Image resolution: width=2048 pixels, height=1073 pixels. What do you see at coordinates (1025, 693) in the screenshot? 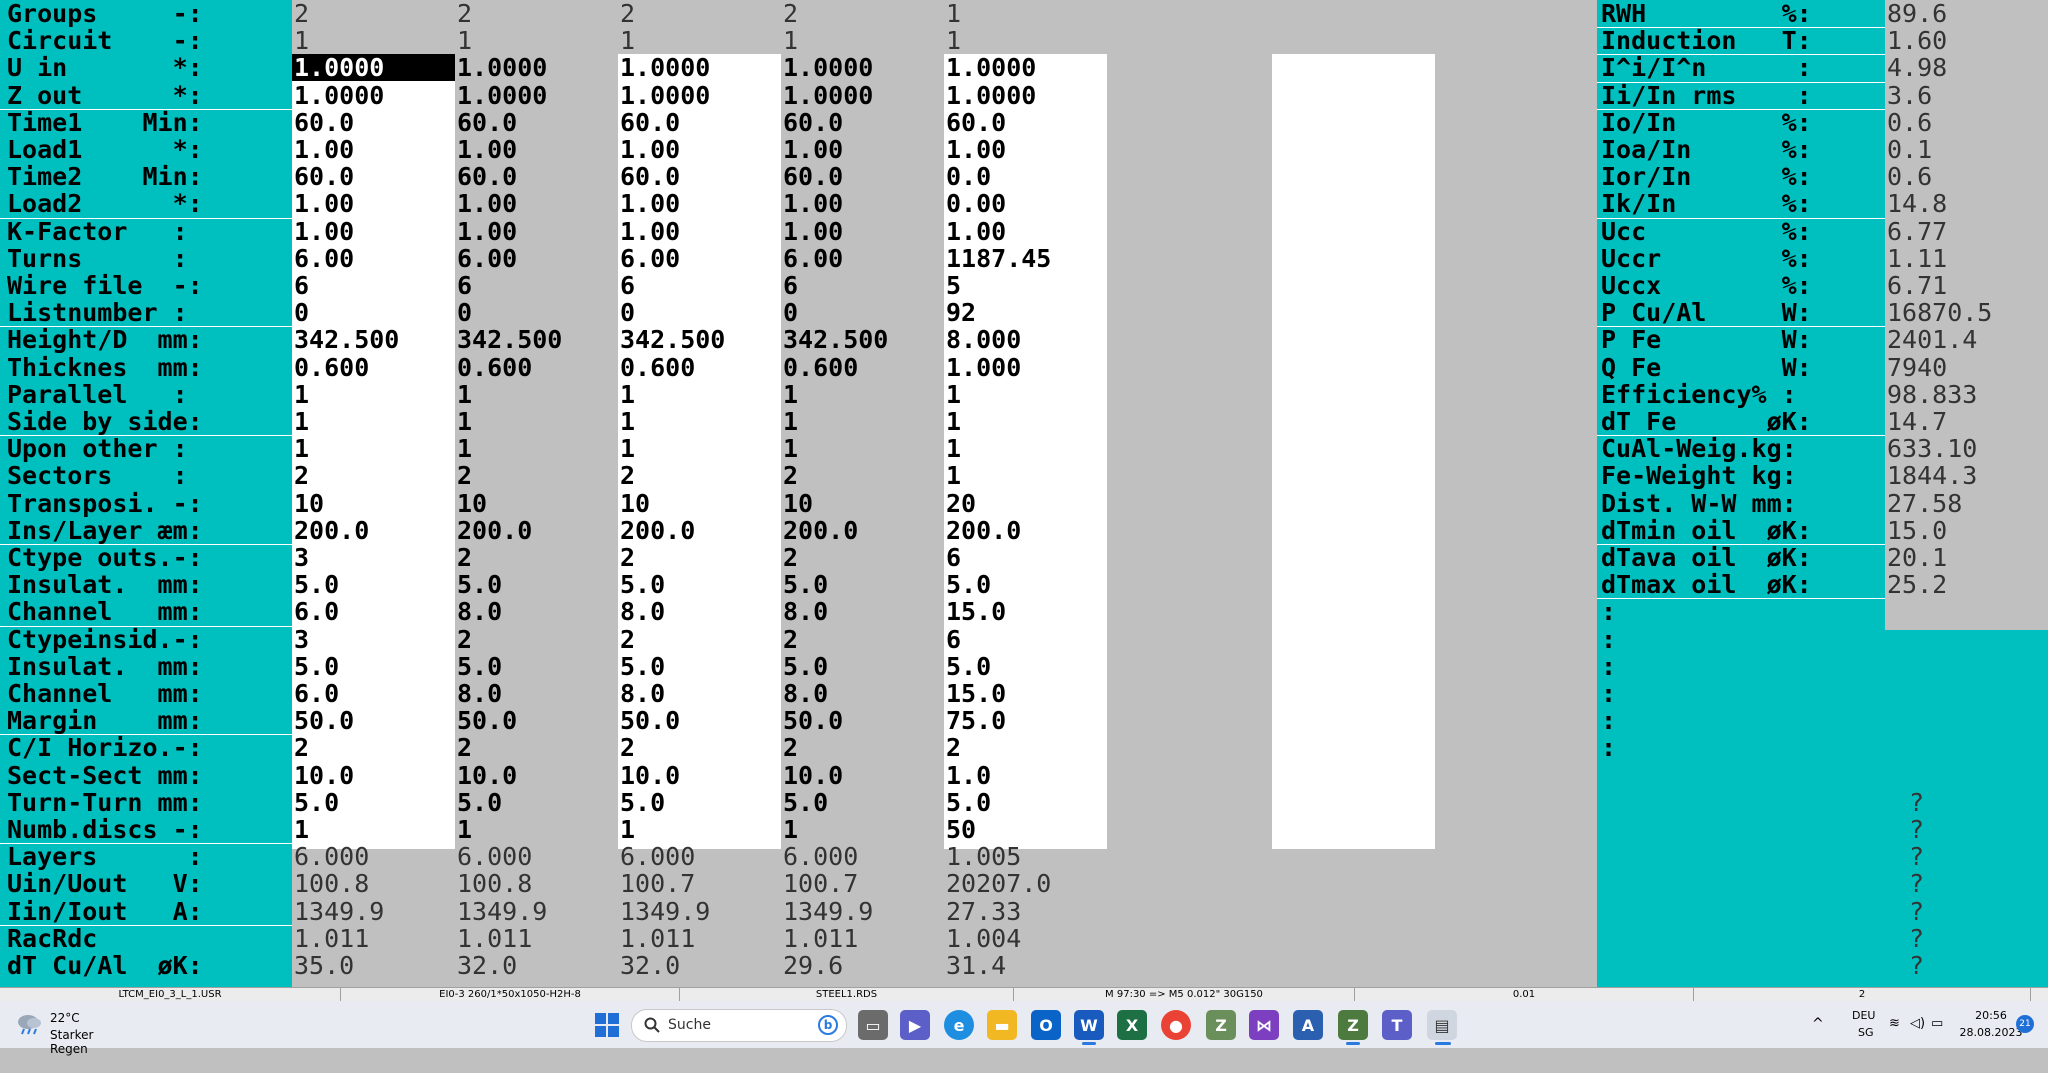
I see `winding-value-input: 15.0` at bounding box center [1025, 693].